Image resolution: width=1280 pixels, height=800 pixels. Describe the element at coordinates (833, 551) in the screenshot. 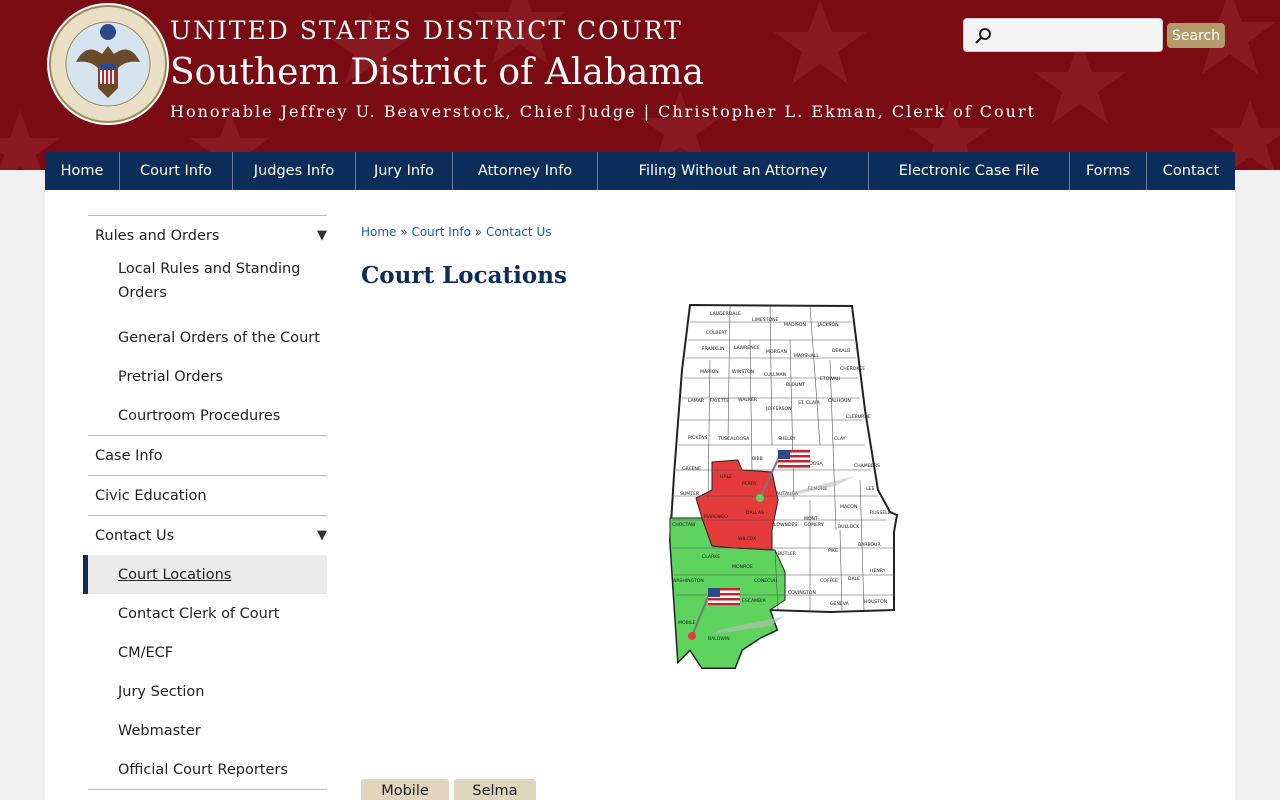

I see `county-label: PIKE` at that location.